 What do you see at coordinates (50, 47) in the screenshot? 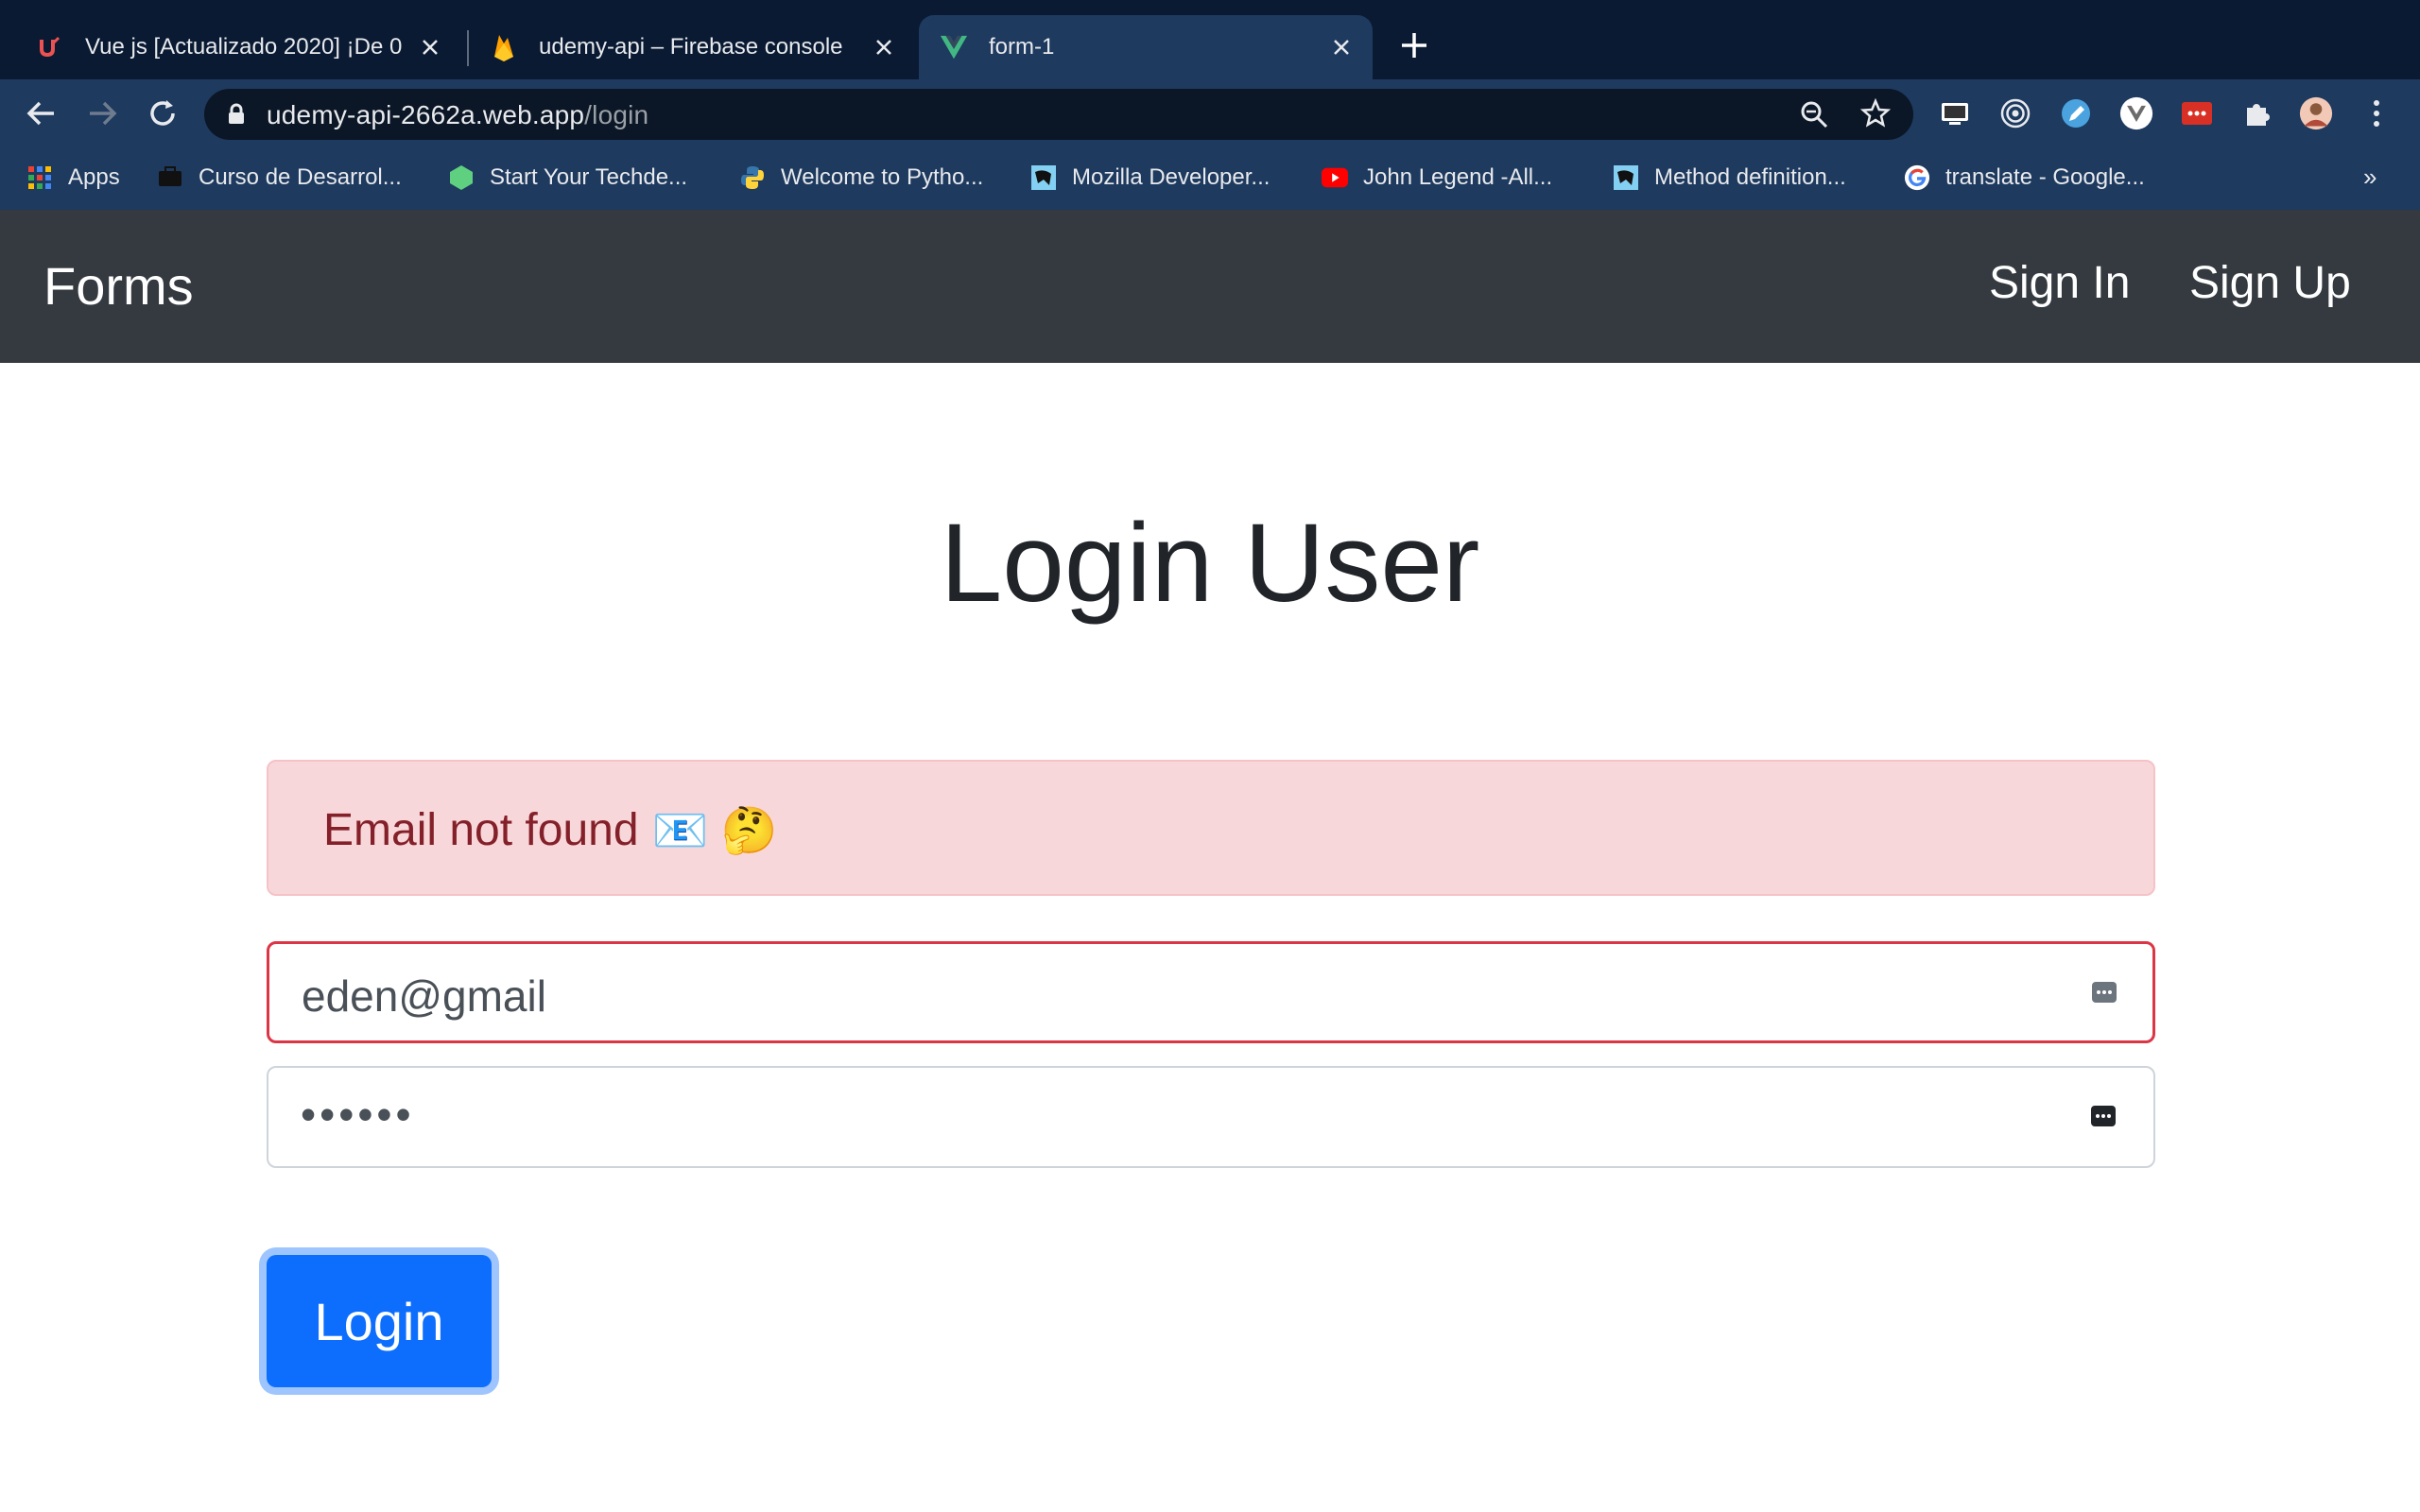
I see `udemy-icon` at bounding box center [50, 47].